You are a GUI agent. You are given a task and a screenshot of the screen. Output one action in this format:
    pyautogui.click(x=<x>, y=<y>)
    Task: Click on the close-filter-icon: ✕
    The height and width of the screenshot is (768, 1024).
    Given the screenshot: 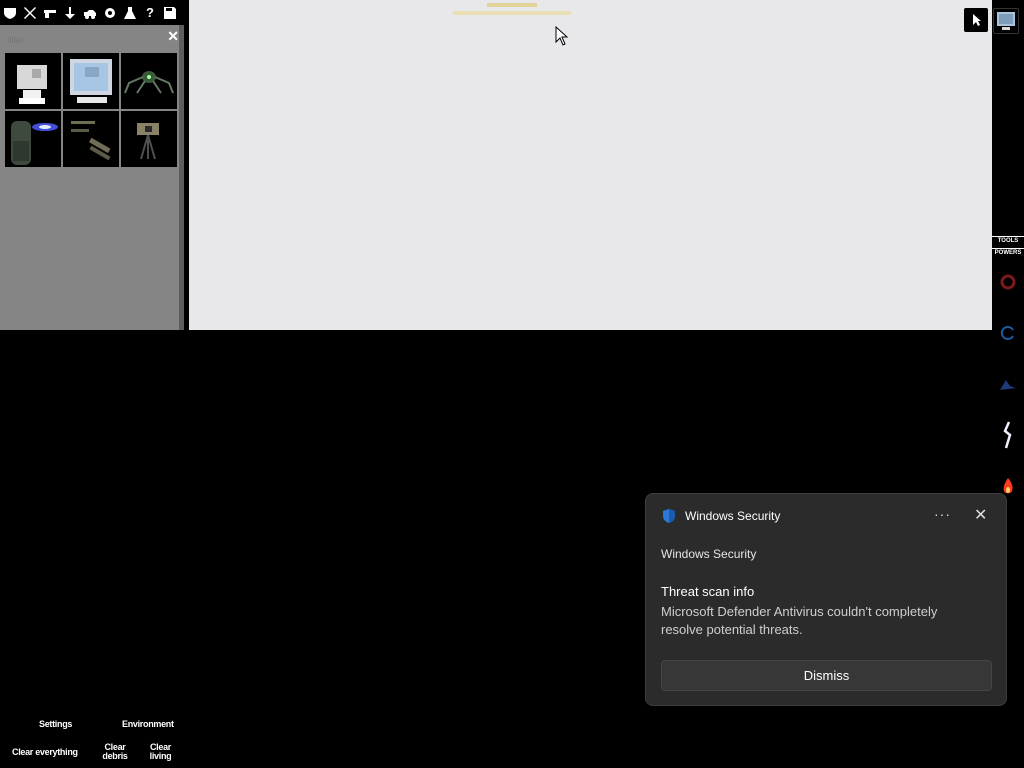 What is the action you would take?
    pyautogui.click(x=173, y=36)
    